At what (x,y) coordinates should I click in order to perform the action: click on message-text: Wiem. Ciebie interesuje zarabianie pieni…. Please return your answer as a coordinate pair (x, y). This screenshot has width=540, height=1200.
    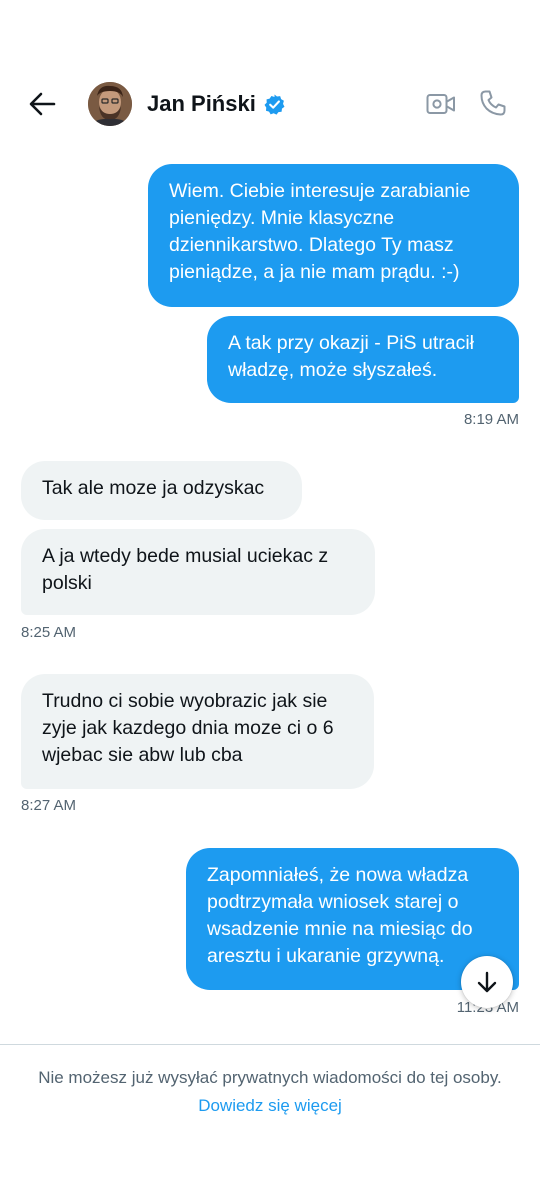
    Looking at the image, I should click on (320, 231).